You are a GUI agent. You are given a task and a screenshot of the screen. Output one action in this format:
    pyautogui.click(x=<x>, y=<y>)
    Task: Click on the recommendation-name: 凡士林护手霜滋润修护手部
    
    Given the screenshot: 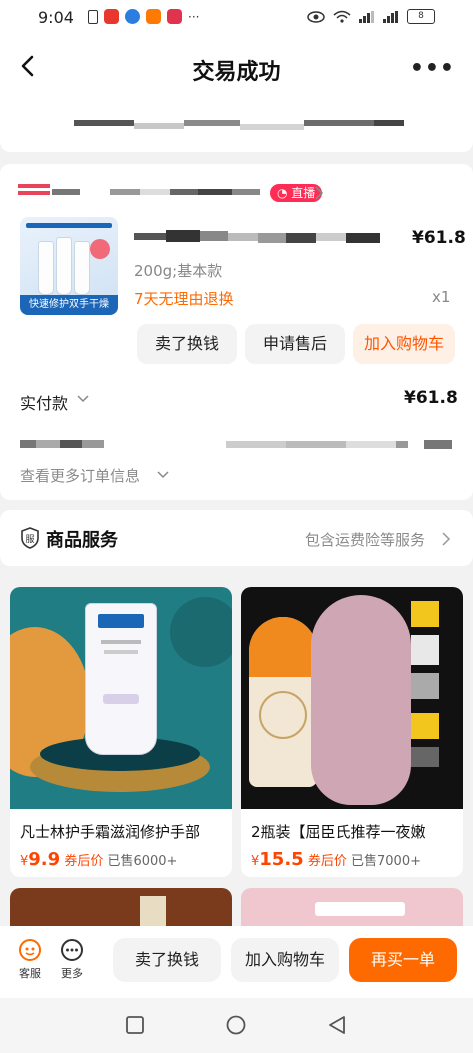 What is the action you would take?
    pyautogui.click(x=110, y=832)
    